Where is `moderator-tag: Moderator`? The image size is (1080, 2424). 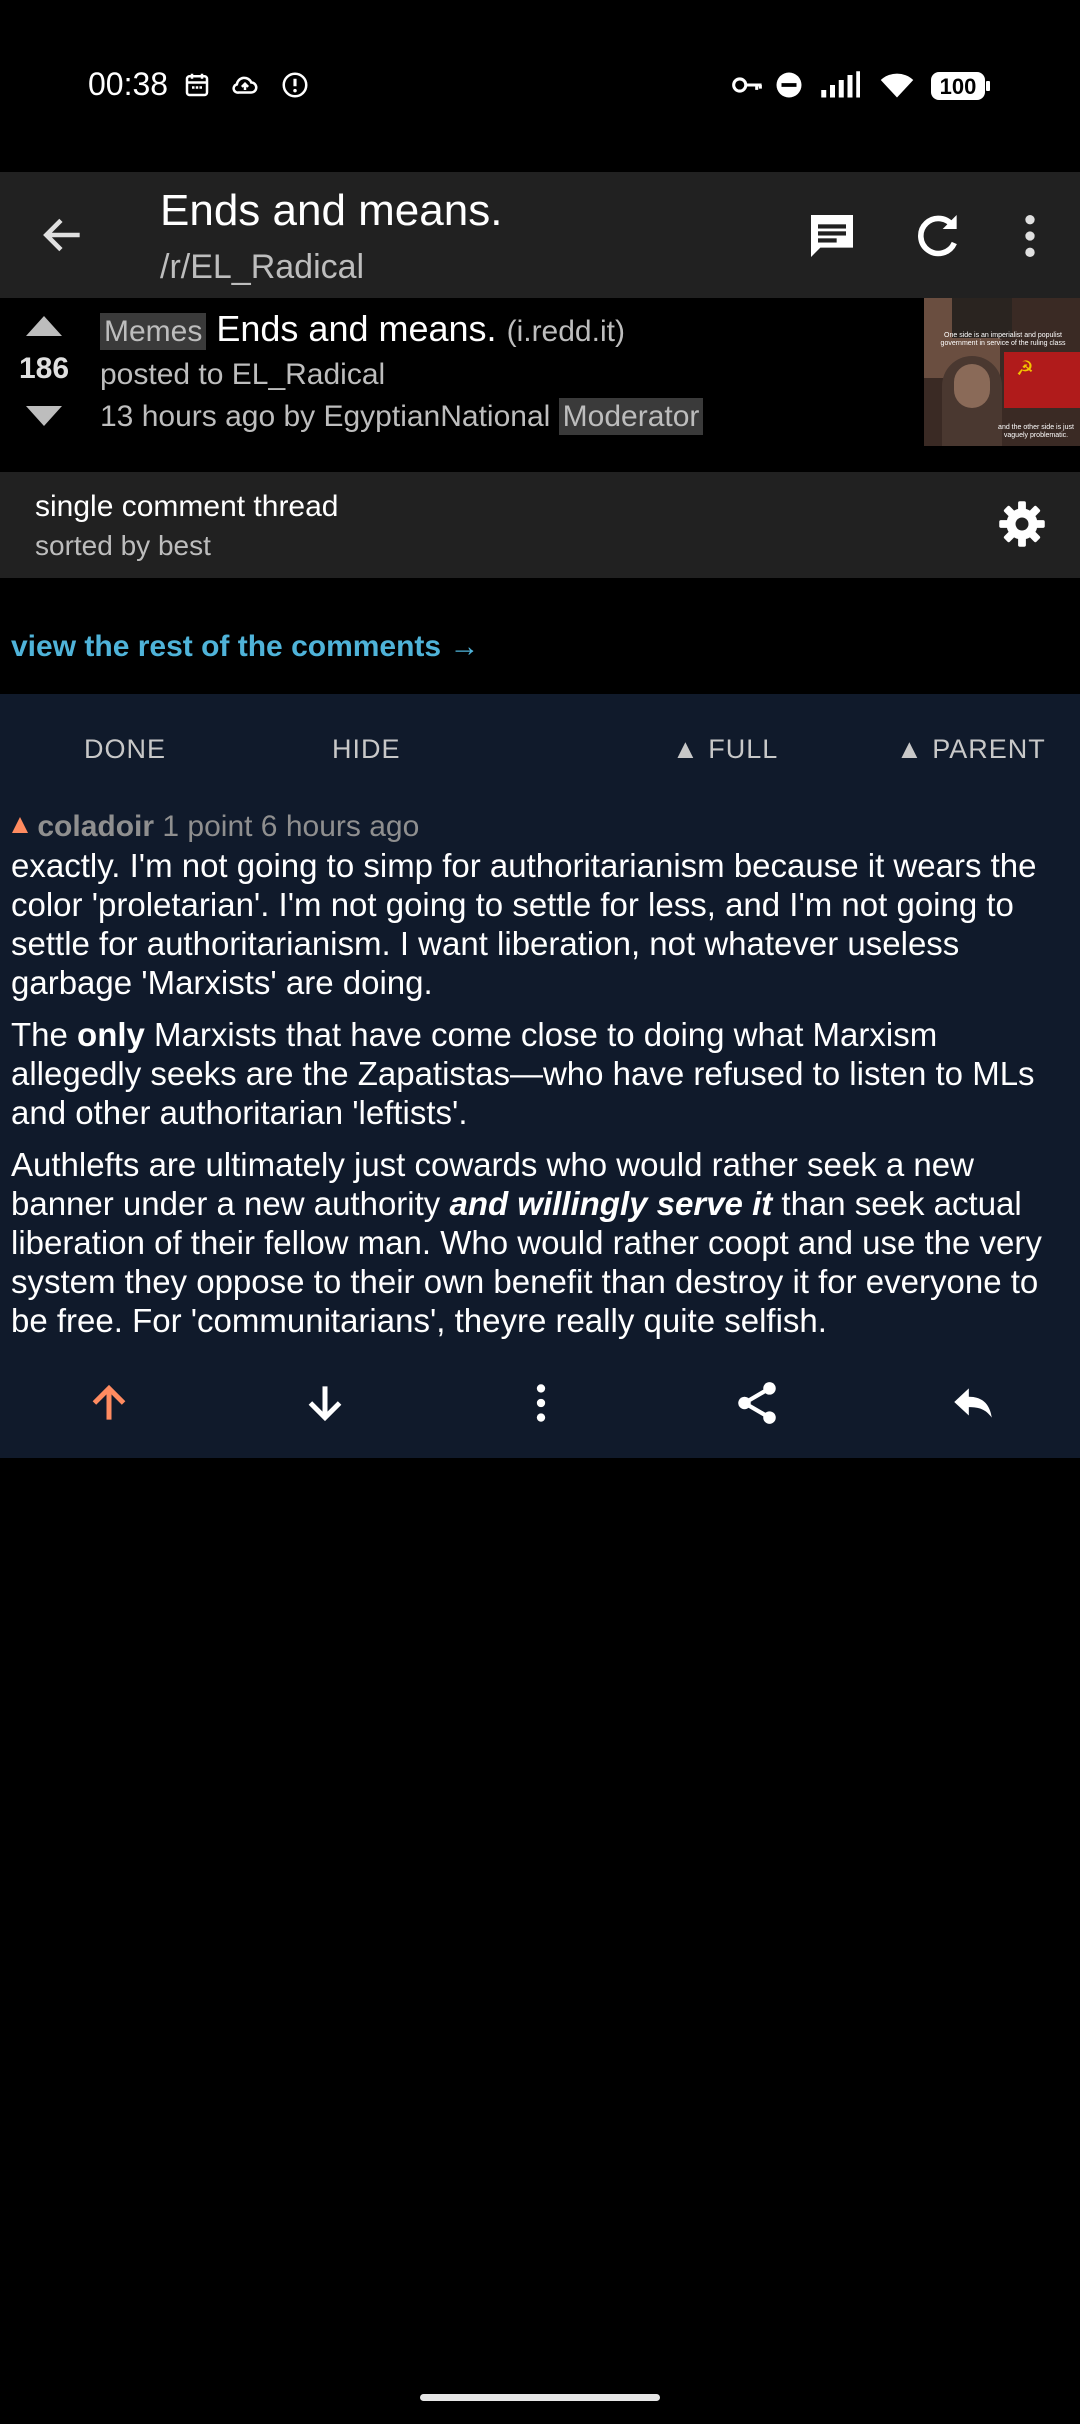
moderator-tag: Moderator is located at coordinates (631, 416).